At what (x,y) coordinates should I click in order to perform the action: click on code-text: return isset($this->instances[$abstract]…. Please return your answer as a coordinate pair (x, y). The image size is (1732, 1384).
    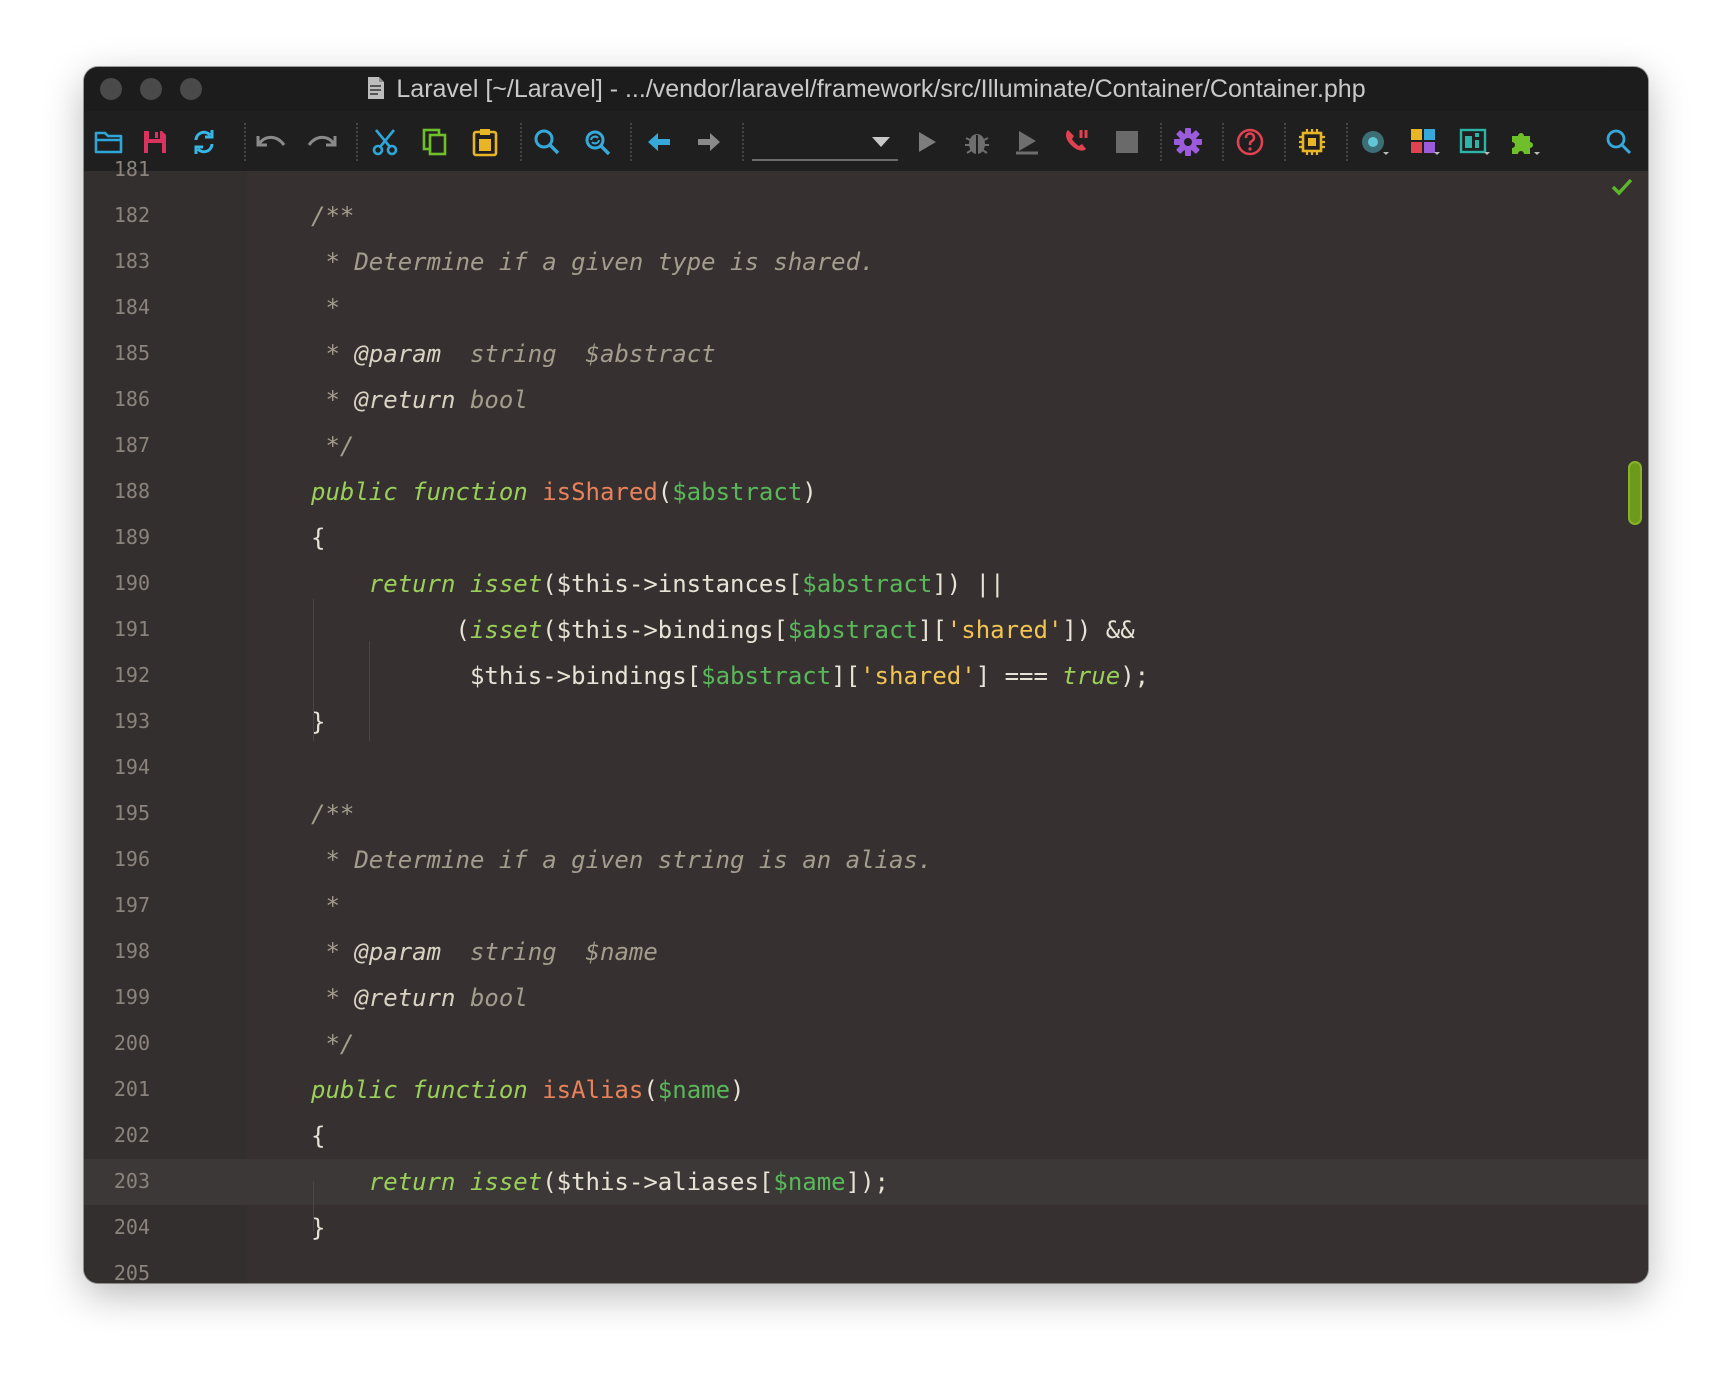
    Looking at the image, I should click on (658, 584).